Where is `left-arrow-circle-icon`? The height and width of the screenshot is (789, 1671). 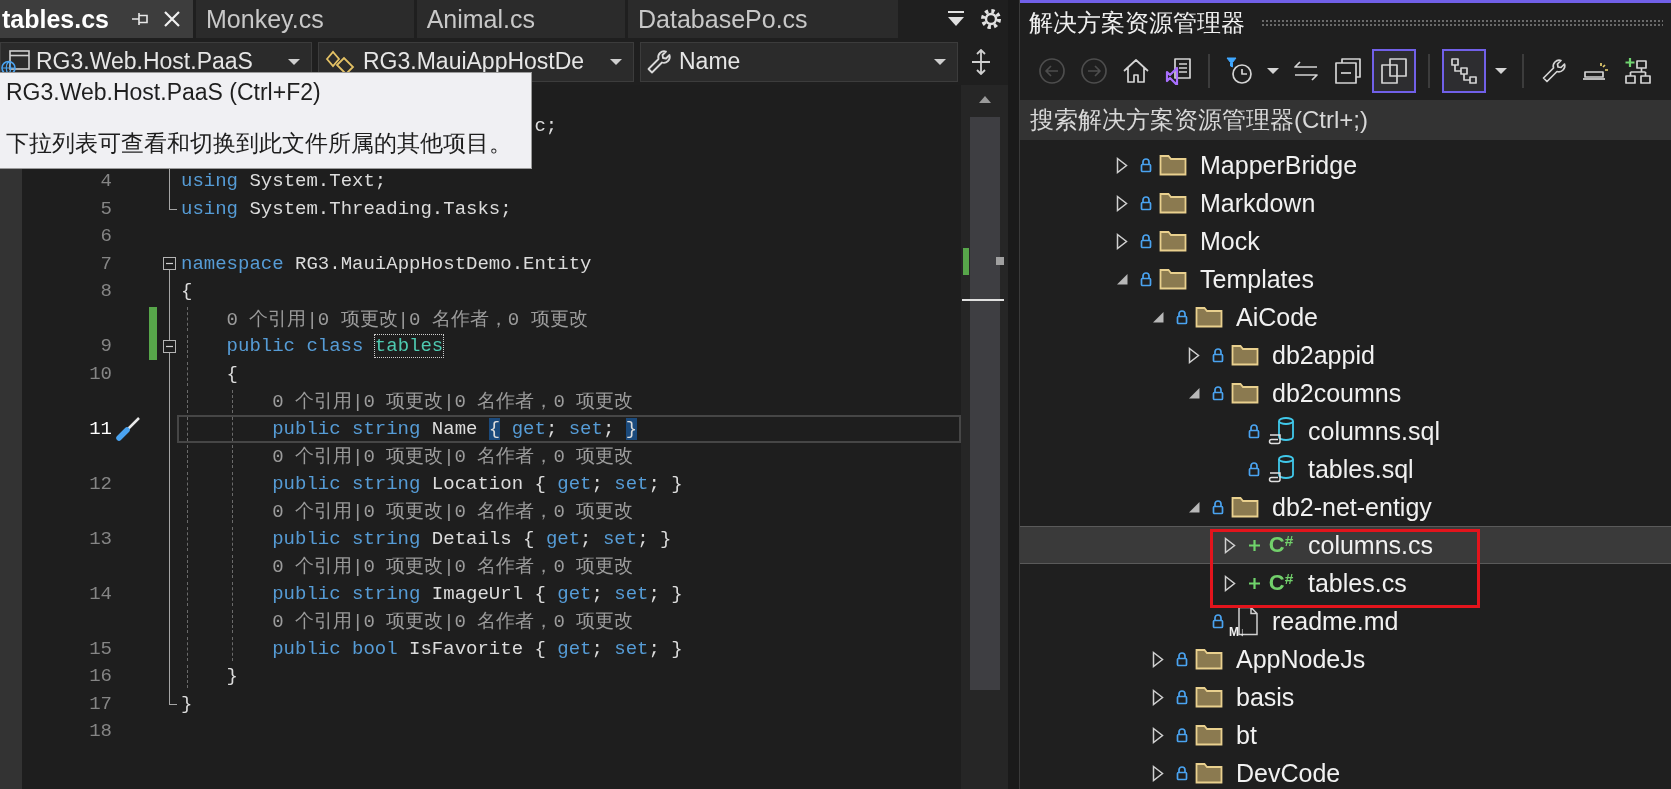
left-arrow-circle-icon is located at coordinates (1052, 70).